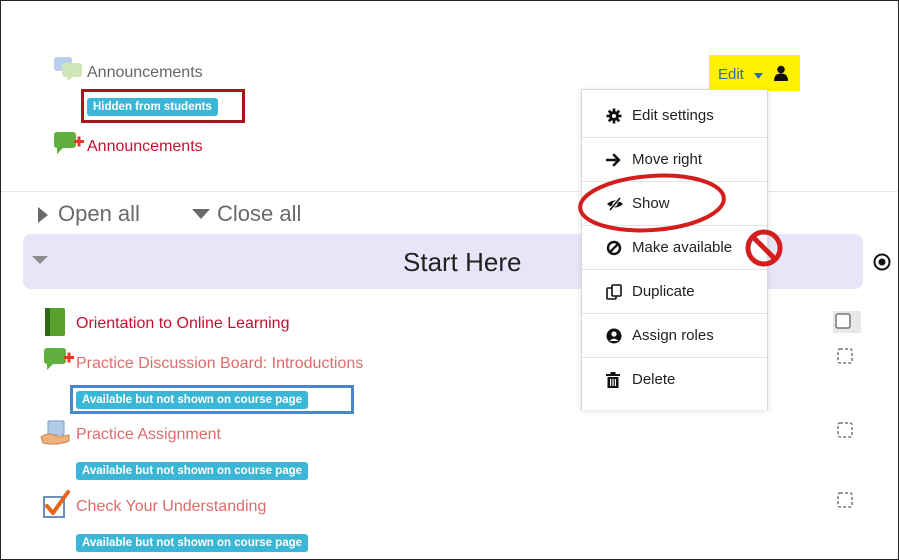  Describe the element at coordinates (171, 507) in the screenshot. I see `activity-link-quiz: Check Your Understanding` at that location.